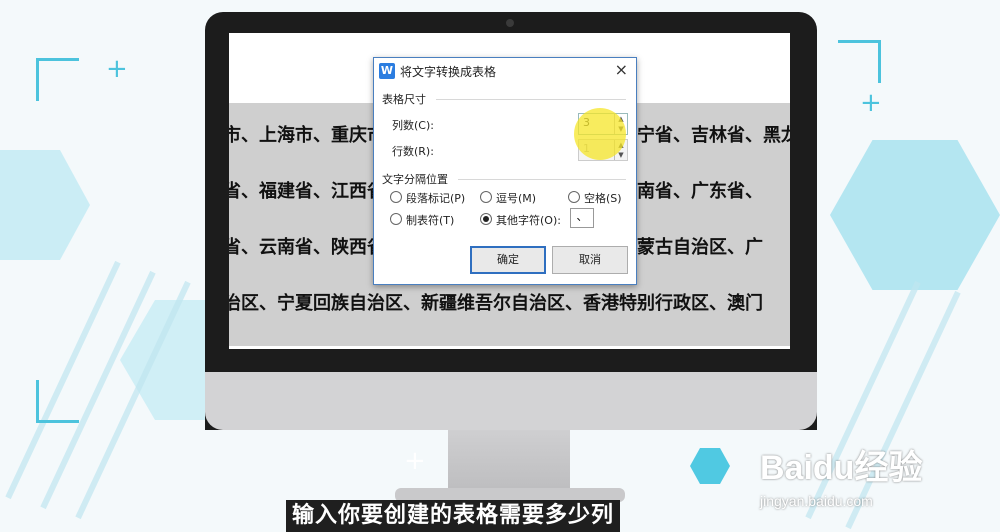  What do you see at coordinates (413, 151) in the screenshot?
I see `rows-label: 行数(R):` at bounding box center [413, 151].